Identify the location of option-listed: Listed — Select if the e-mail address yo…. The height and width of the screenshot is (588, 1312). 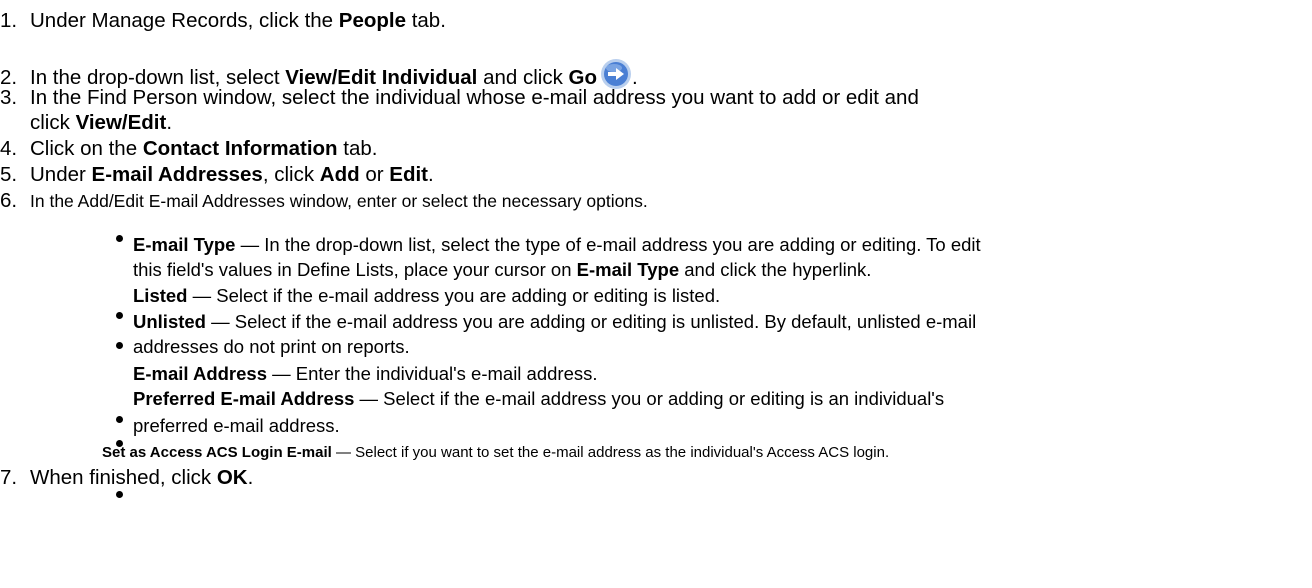
(427, 295).